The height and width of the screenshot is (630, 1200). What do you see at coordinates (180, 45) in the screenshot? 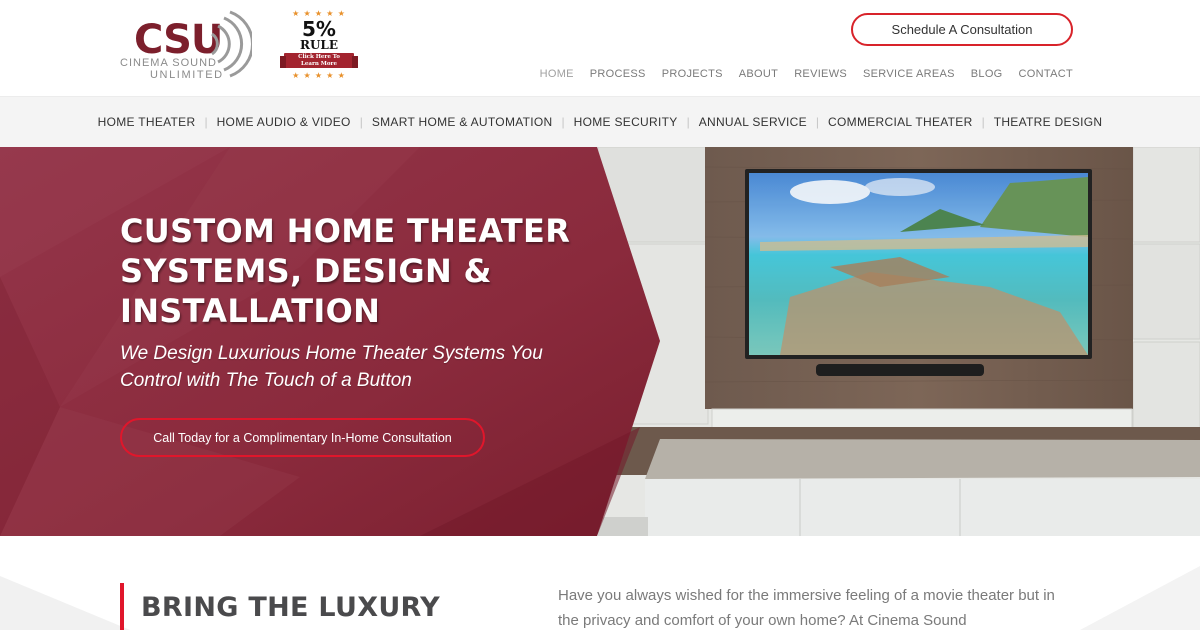
I see `csu-logo: CSU CINEMA SOUND UNLIMITED` at bounding box center [180, 45].